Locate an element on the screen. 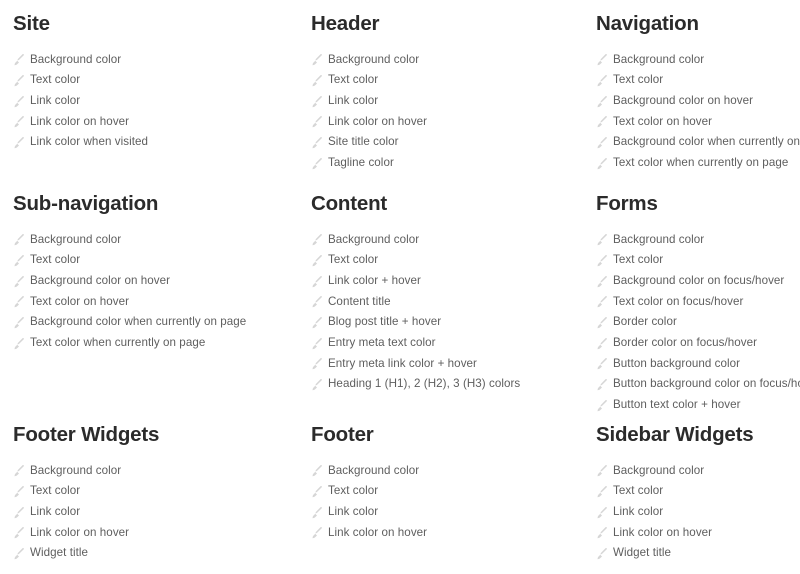  color-option-item: Tagline color is located at coordinates (447, 163).